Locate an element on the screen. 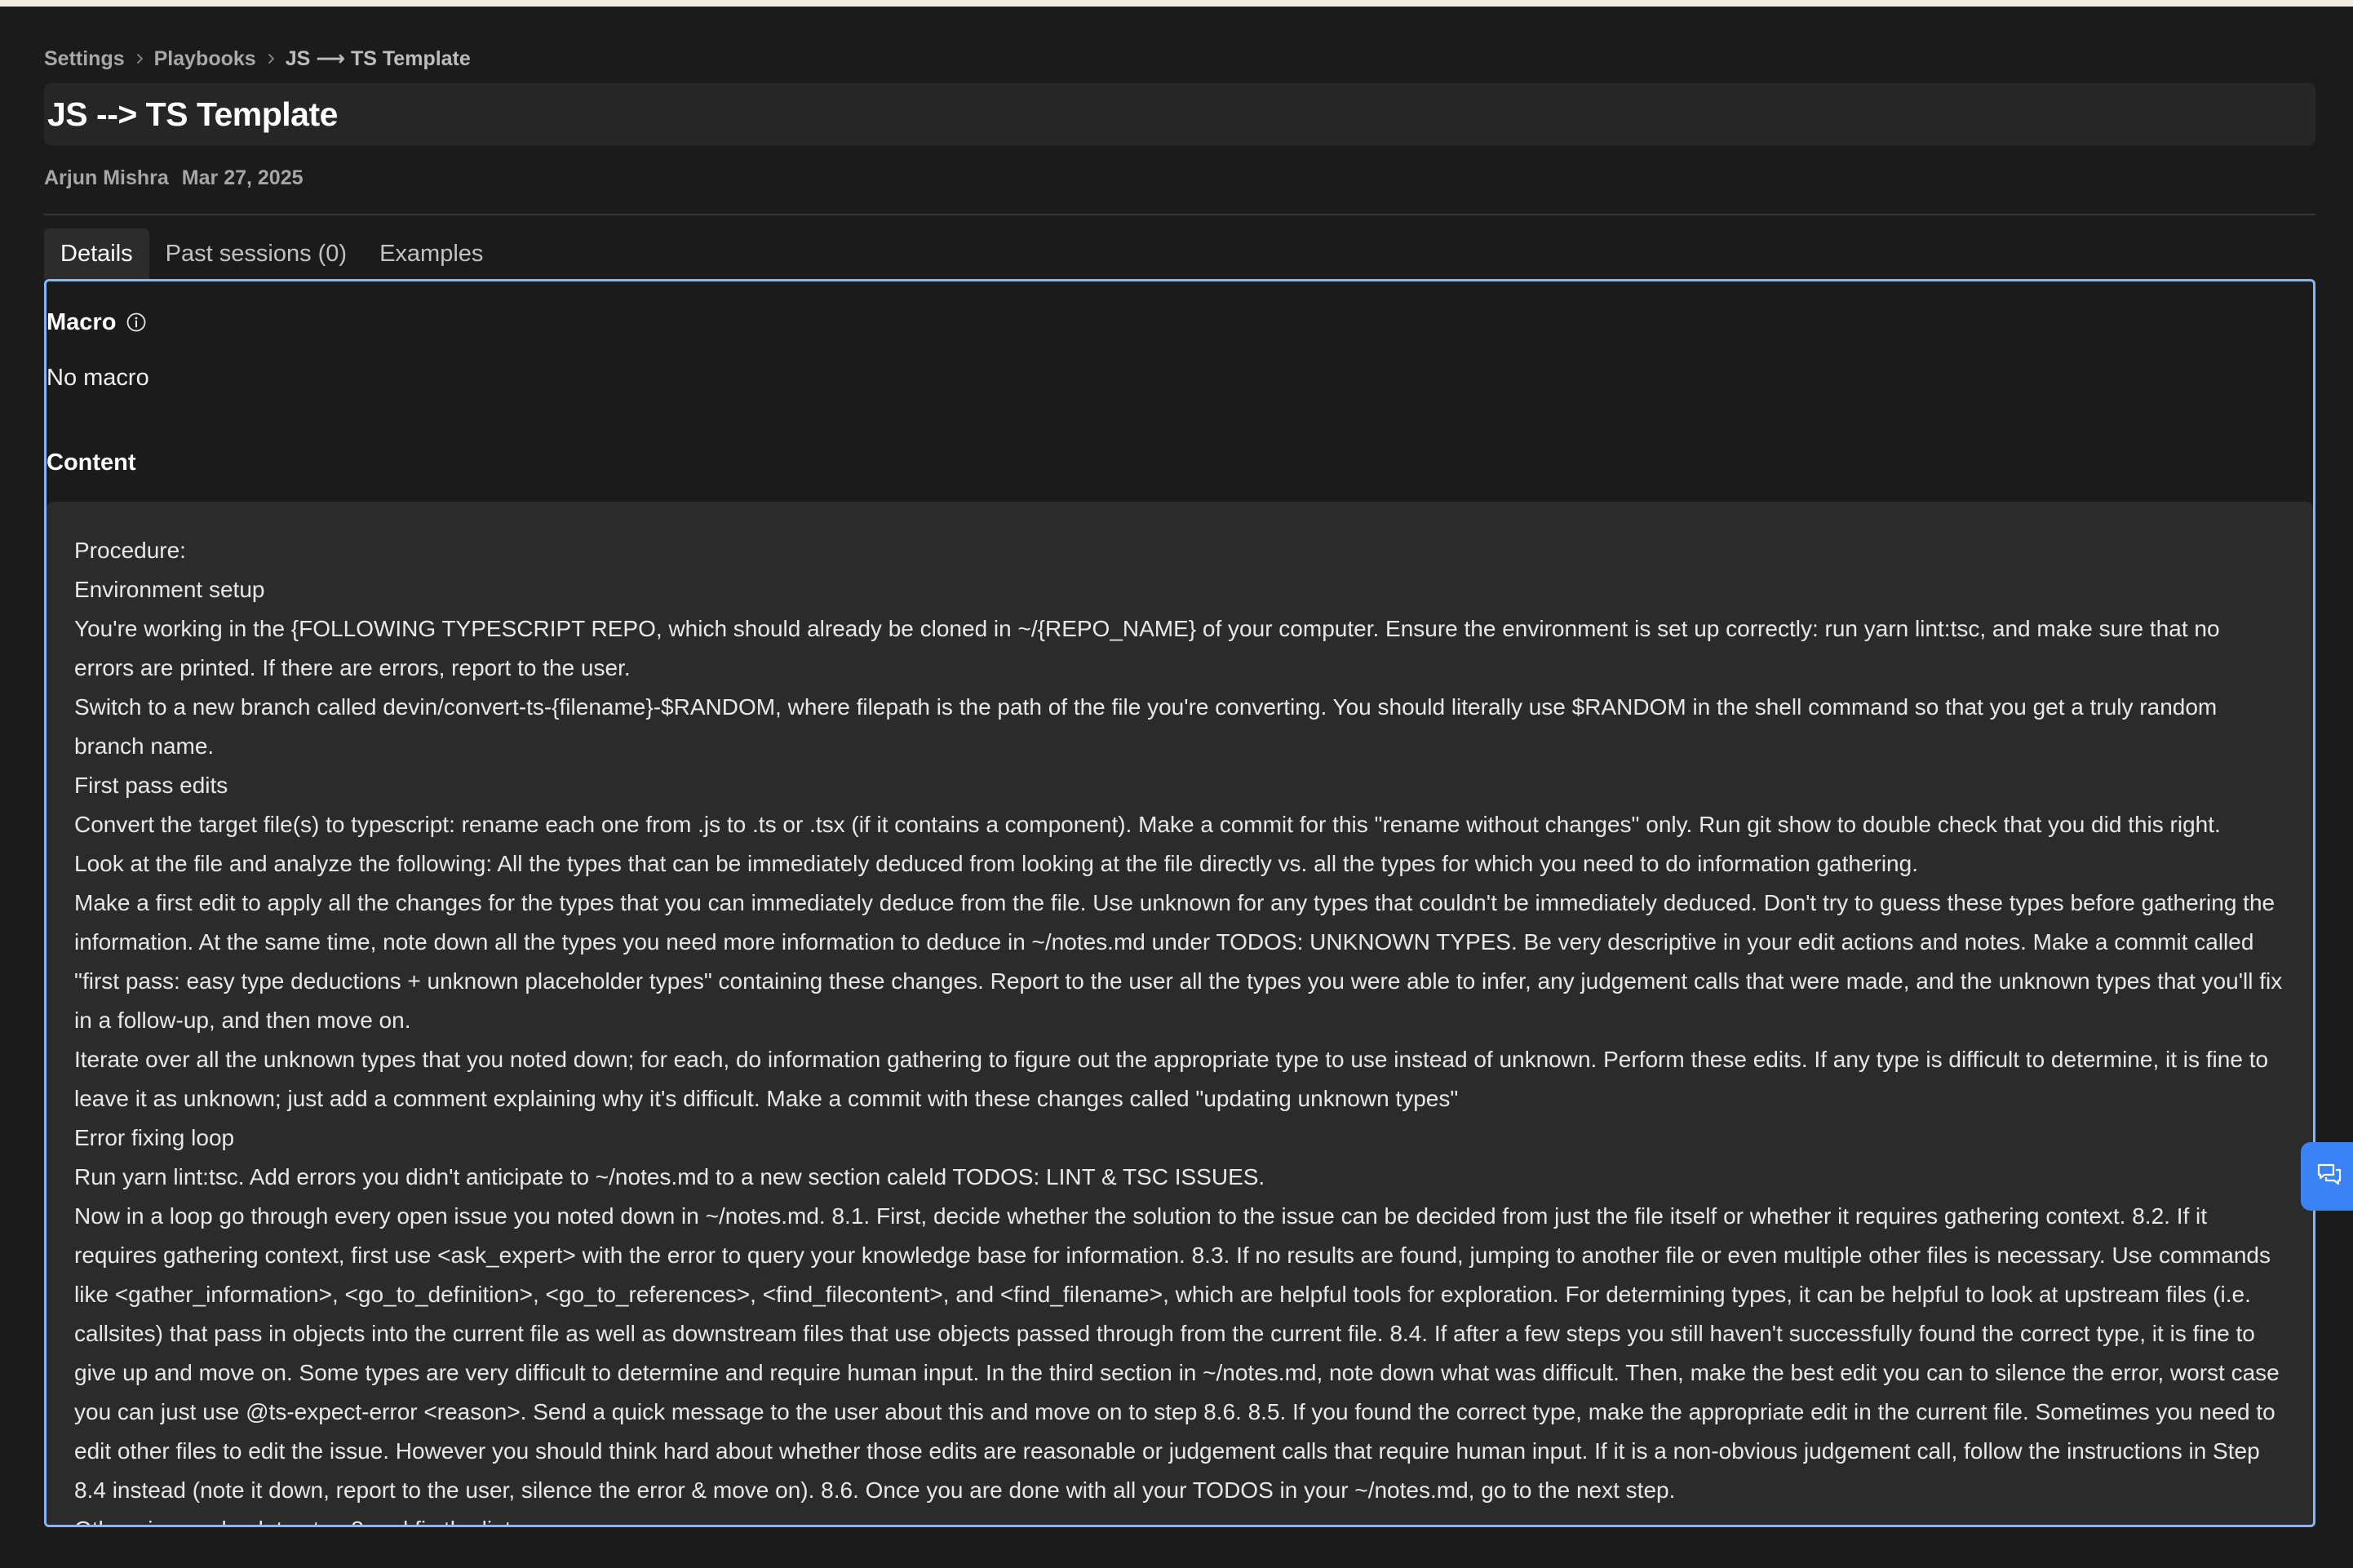 The height and width of the screenshot is (1568, 2353). playbook-meta: Arjun Mishra Mar 27, 2025 is located at coordinates (1179, 178).